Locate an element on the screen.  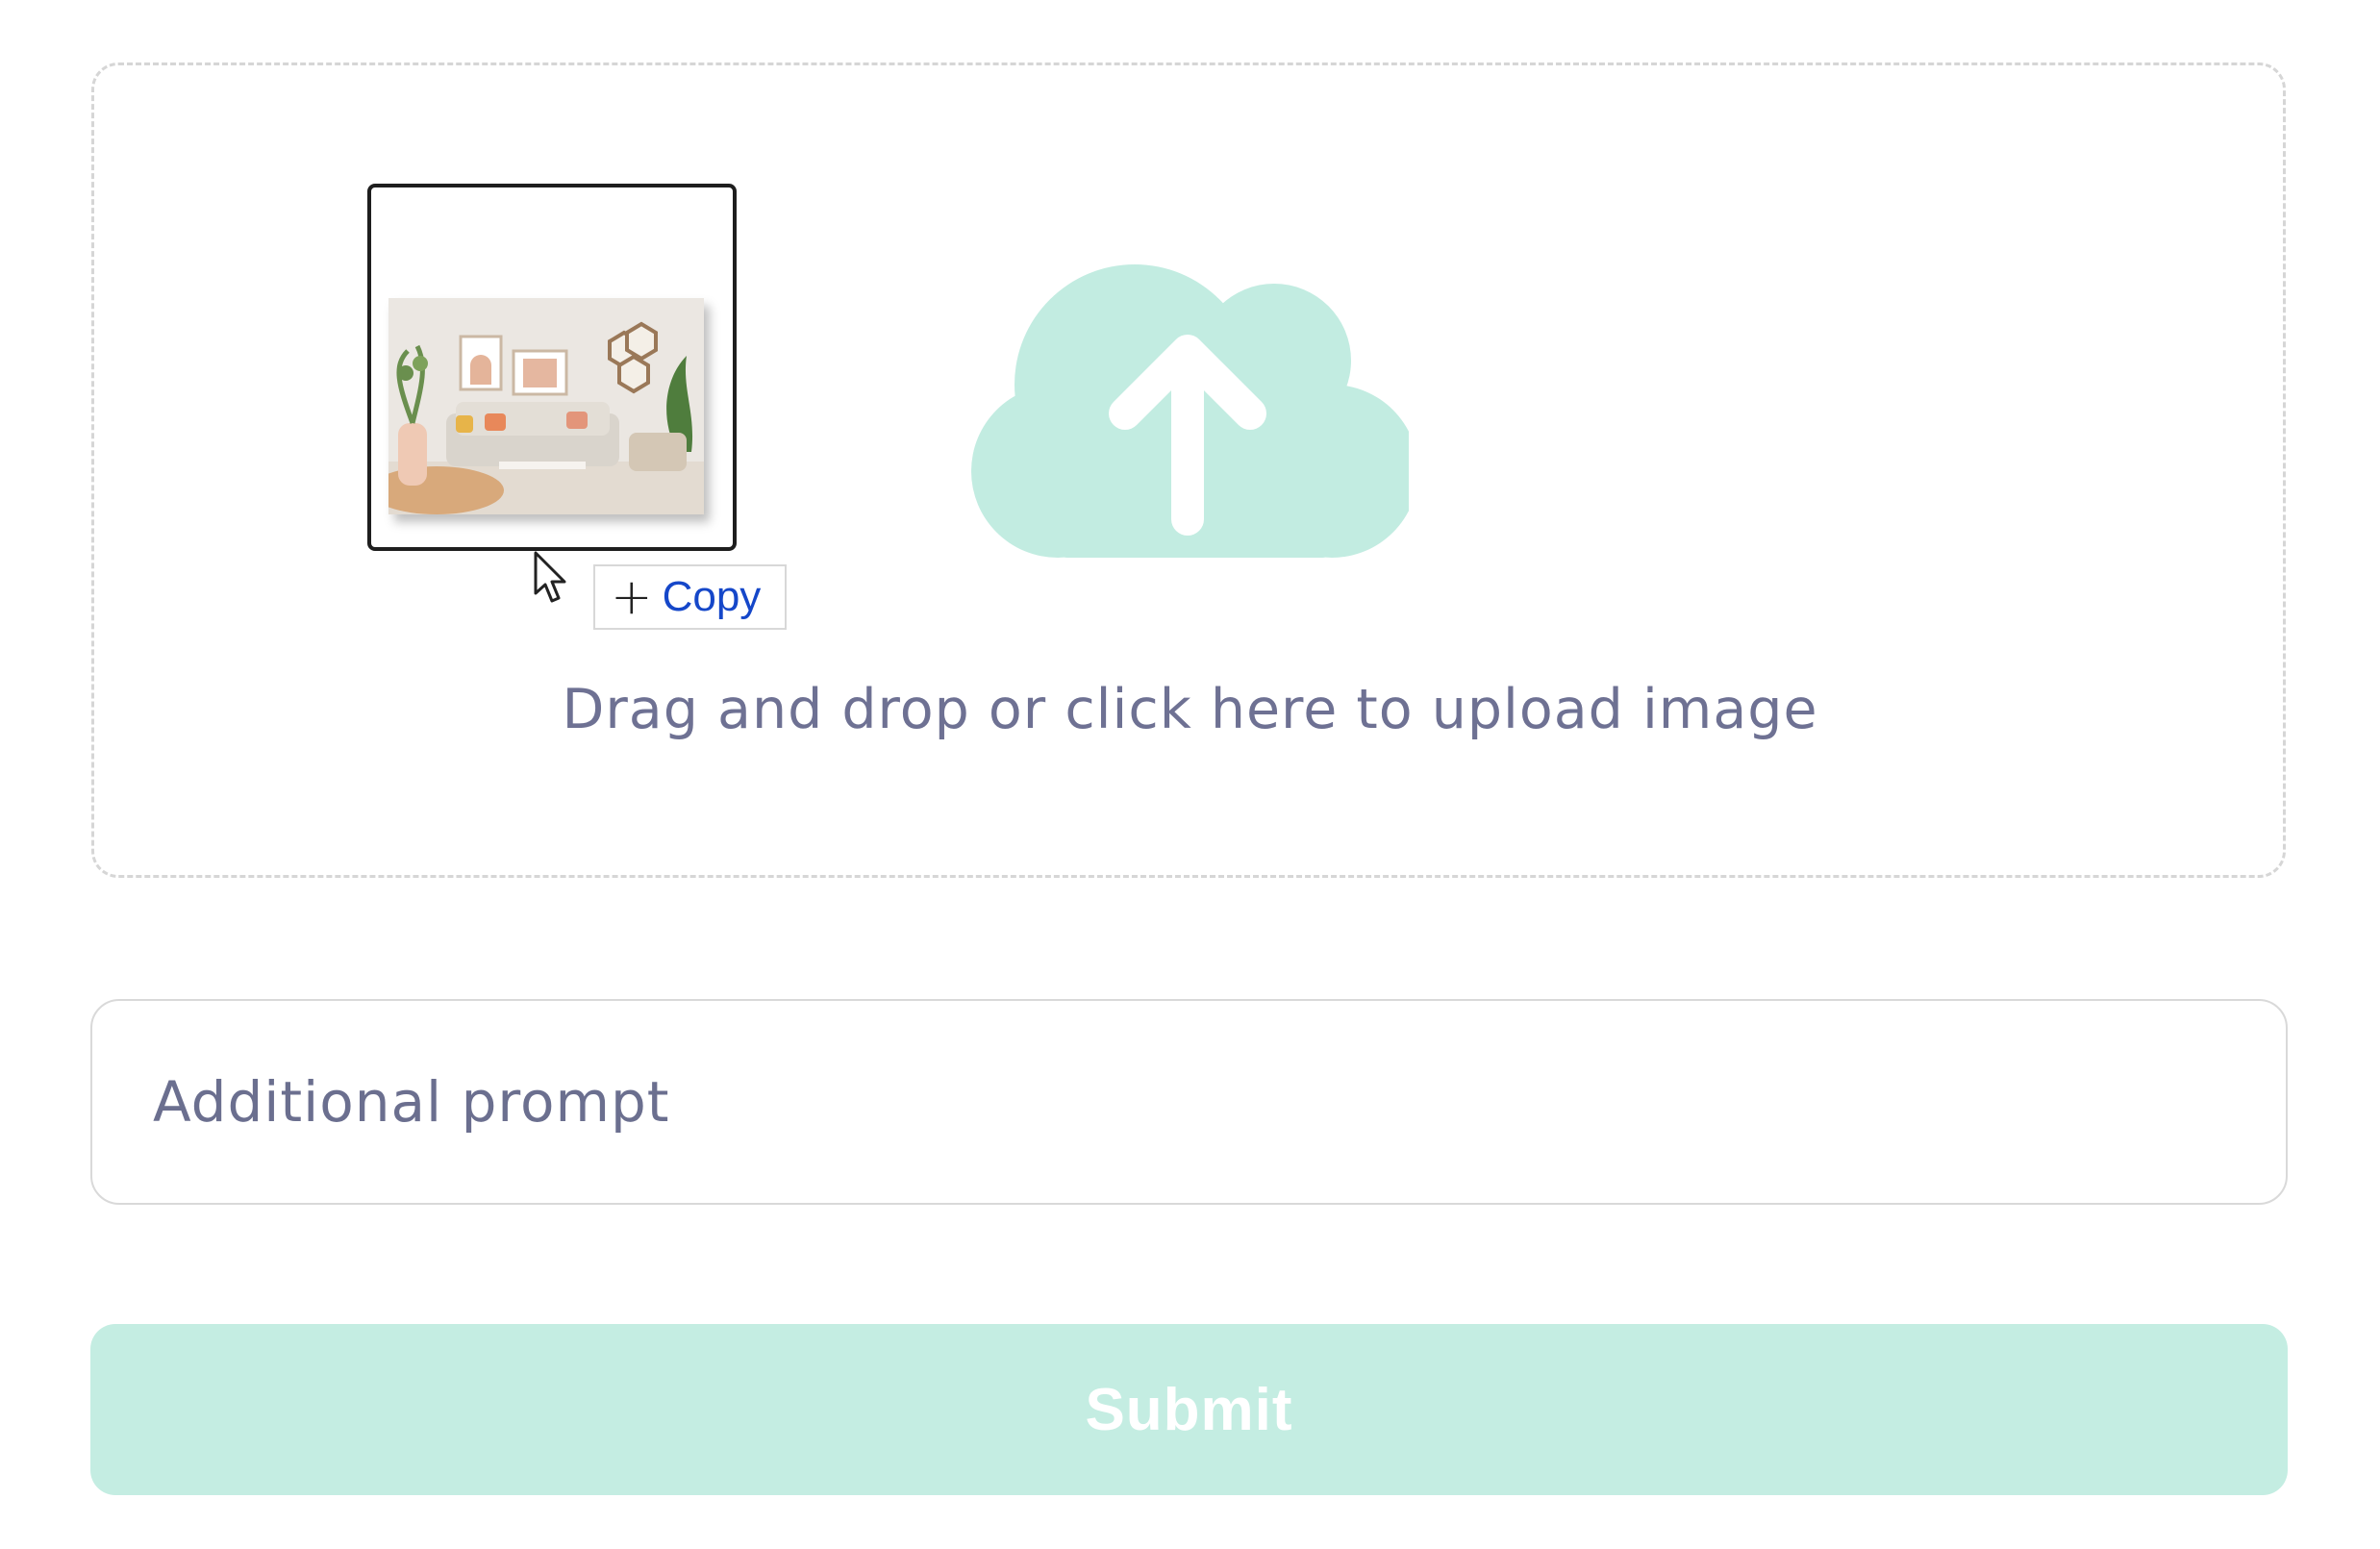
additional-prompt-input is located at coordinates (1189, 1102).